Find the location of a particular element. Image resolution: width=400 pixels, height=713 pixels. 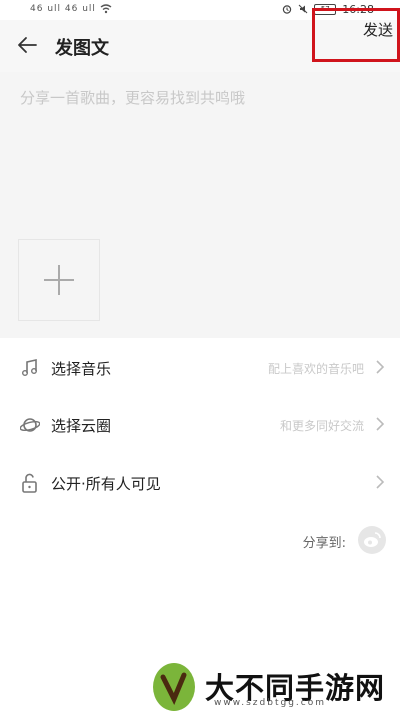

option-hint: 和更多同好交流 is located at coordinates (321, 426).